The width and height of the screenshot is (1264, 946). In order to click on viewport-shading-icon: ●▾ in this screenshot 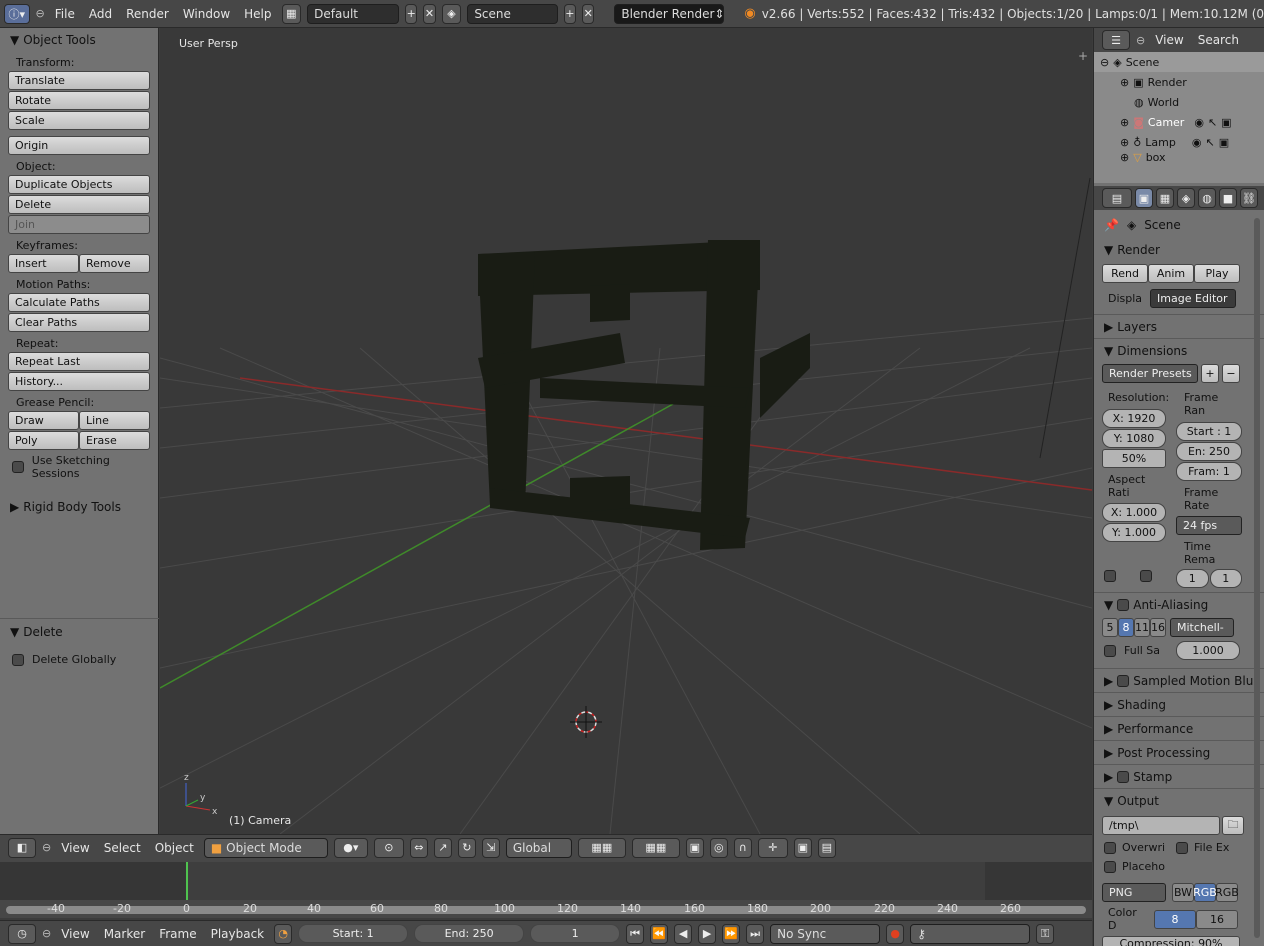, I will do `click(350, 847)`.